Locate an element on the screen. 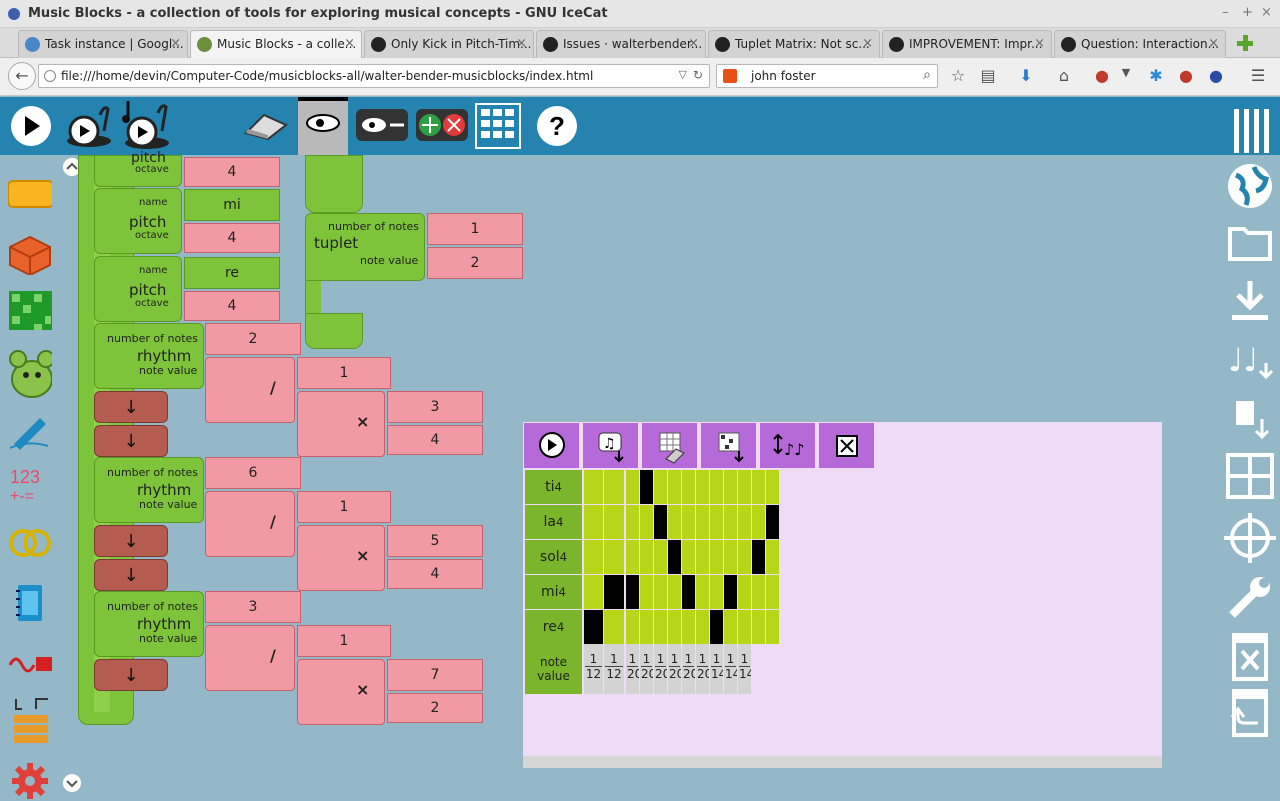 This screenshot has width=1280, height=801. tab-question: Question: Interaction... × is located at coordinates (1140, 44).